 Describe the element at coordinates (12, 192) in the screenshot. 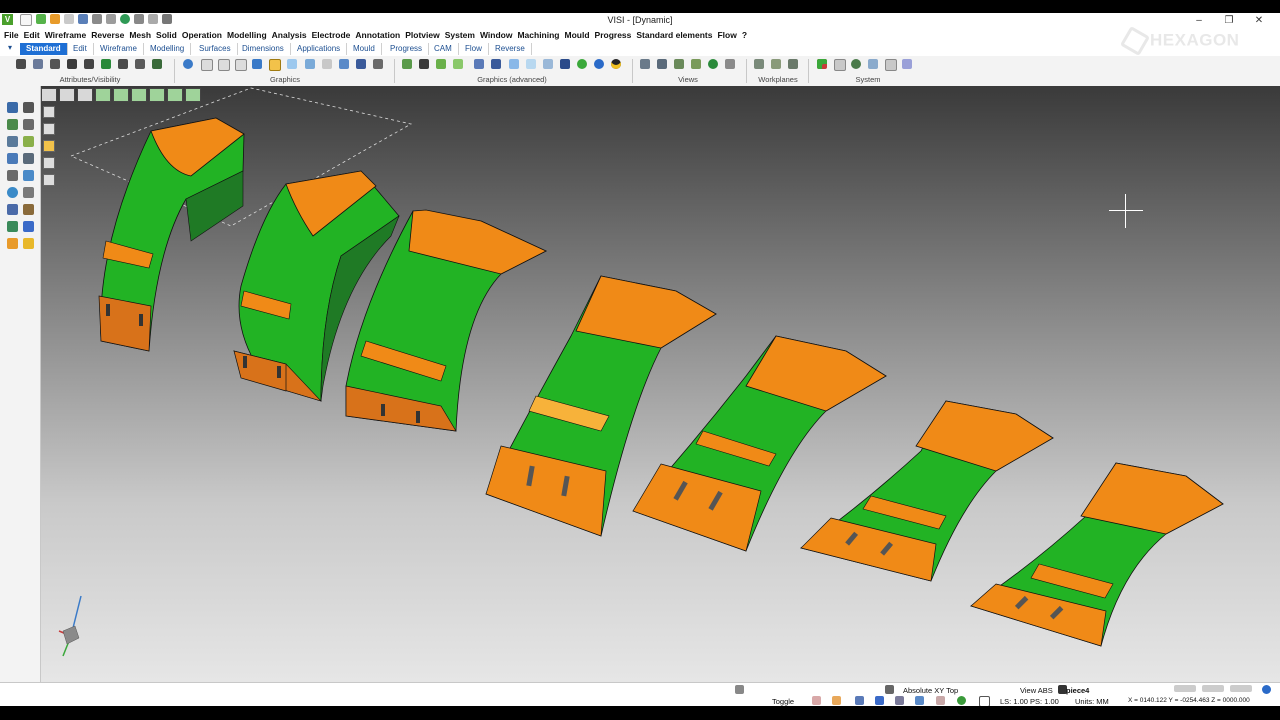

I see `transform-icon` at that location.